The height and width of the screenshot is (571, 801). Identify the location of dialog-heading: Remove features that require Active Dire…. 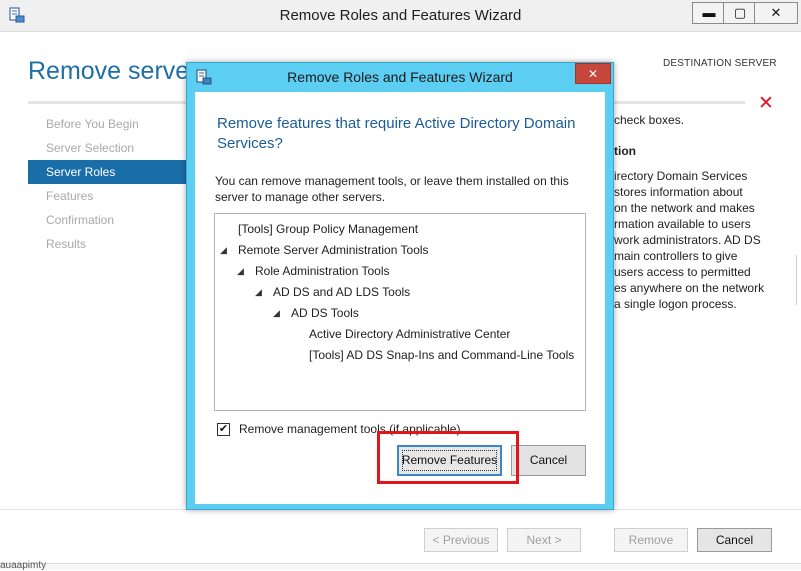
(396, 133).